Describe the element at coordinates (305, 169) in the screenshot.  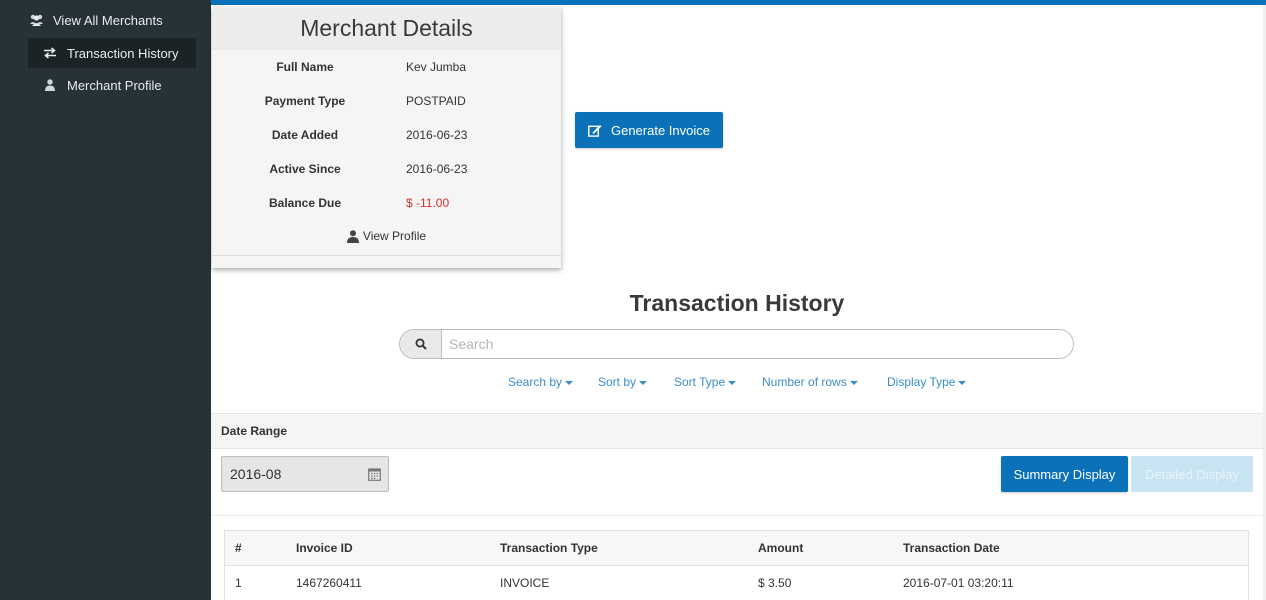
I see `detail-label: Active Since` at that location.